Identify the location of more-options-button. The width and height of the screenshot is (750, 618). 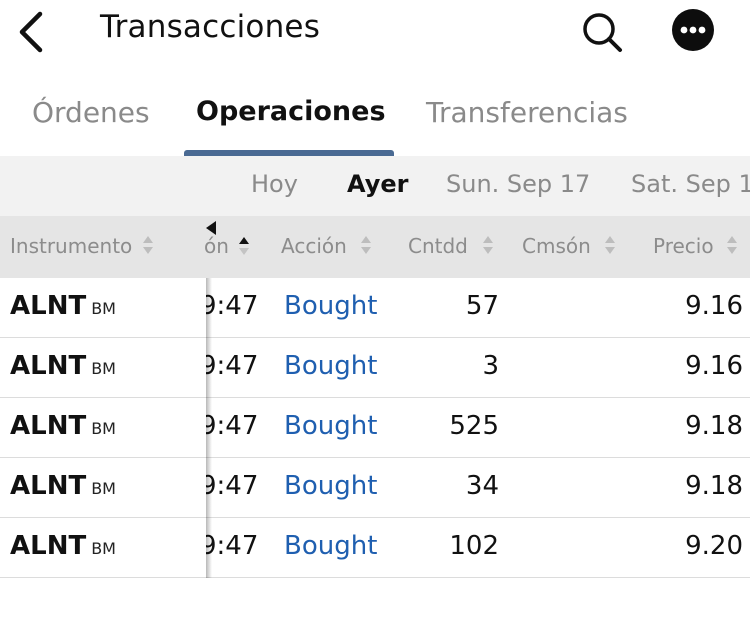
(693, 30).